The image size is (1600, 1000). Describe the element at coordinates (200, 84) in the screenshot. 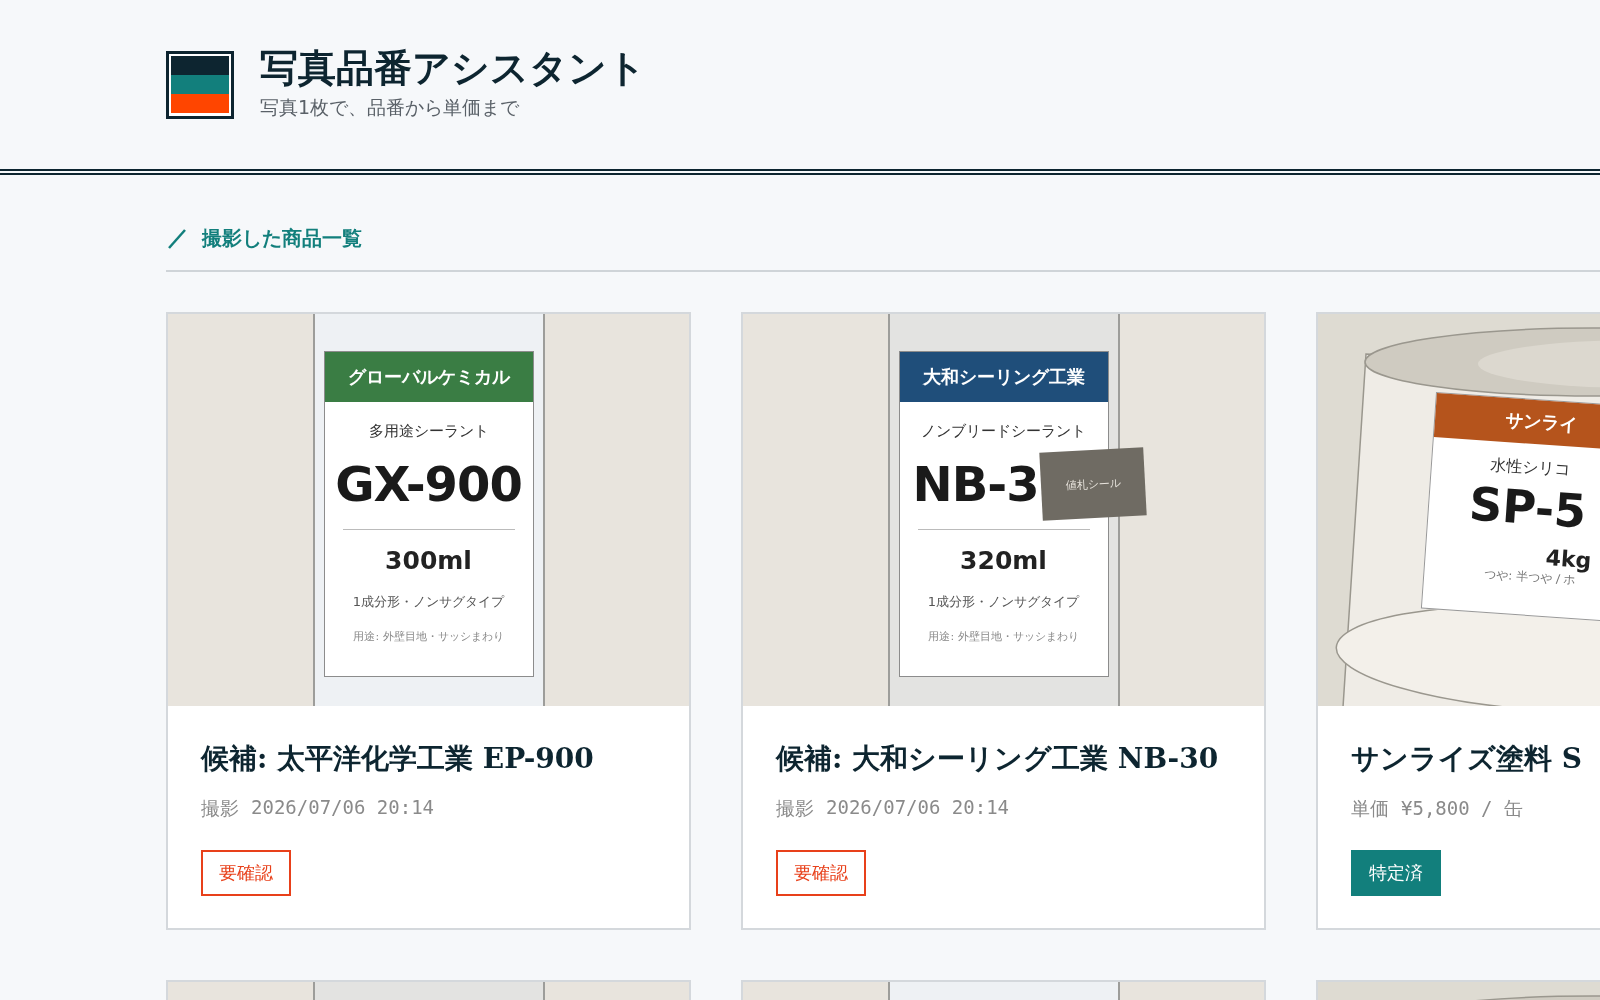

I see `logo-icon` at that location.